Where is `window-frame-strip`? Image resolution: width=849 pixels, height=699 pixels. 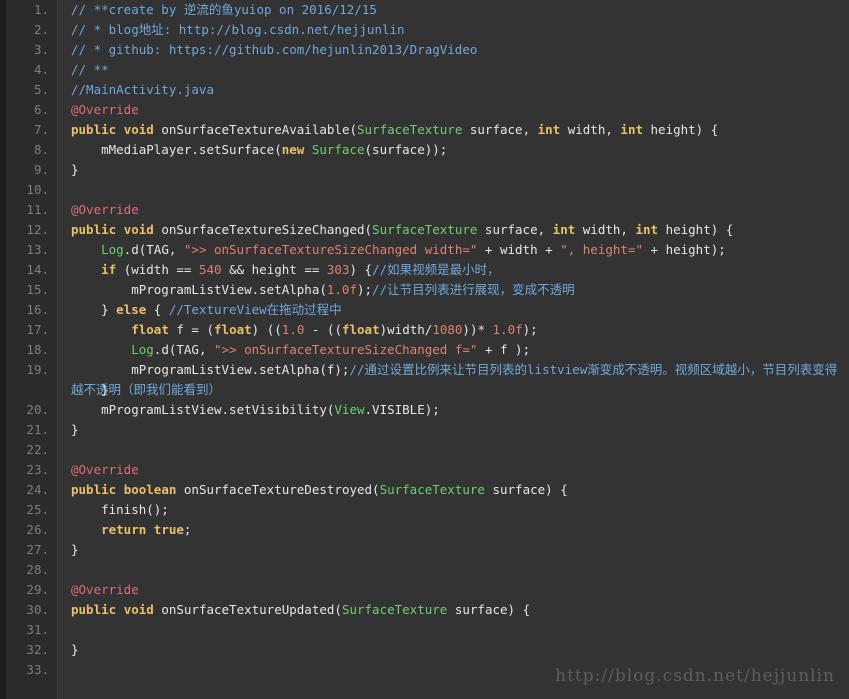
window-frame-strip is located at coordinates (3, 349).